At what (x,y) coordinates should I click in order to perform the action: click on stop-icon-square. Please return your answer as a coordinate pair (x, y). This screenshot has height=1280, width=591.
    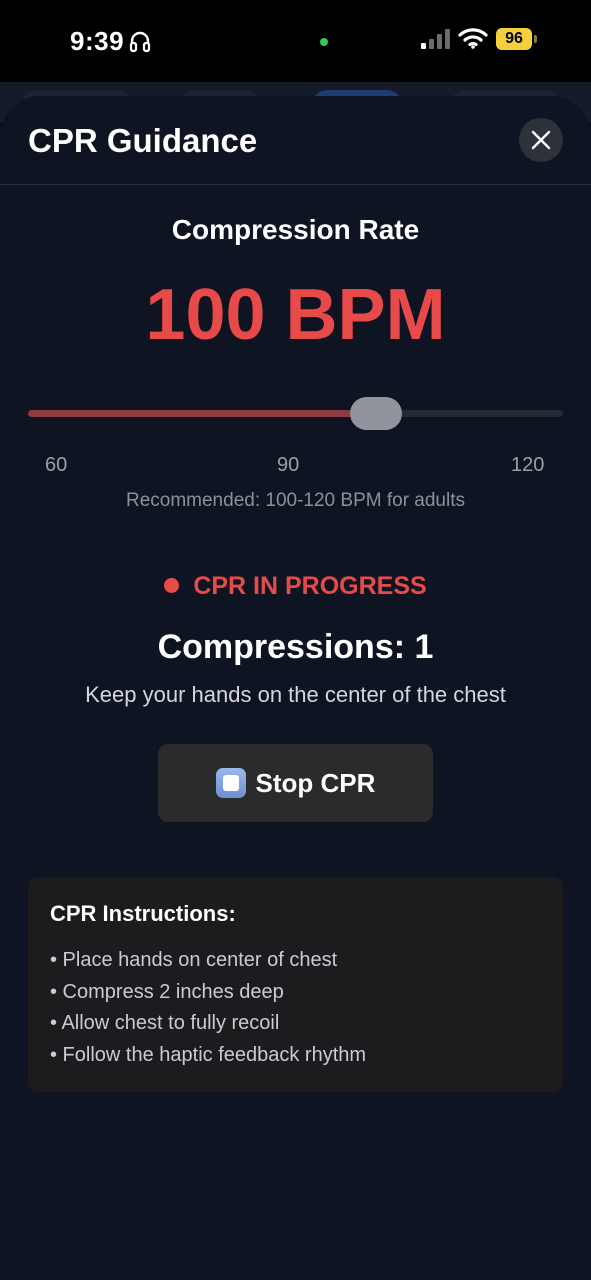
    Looking at the image, I should click on (230, 783).